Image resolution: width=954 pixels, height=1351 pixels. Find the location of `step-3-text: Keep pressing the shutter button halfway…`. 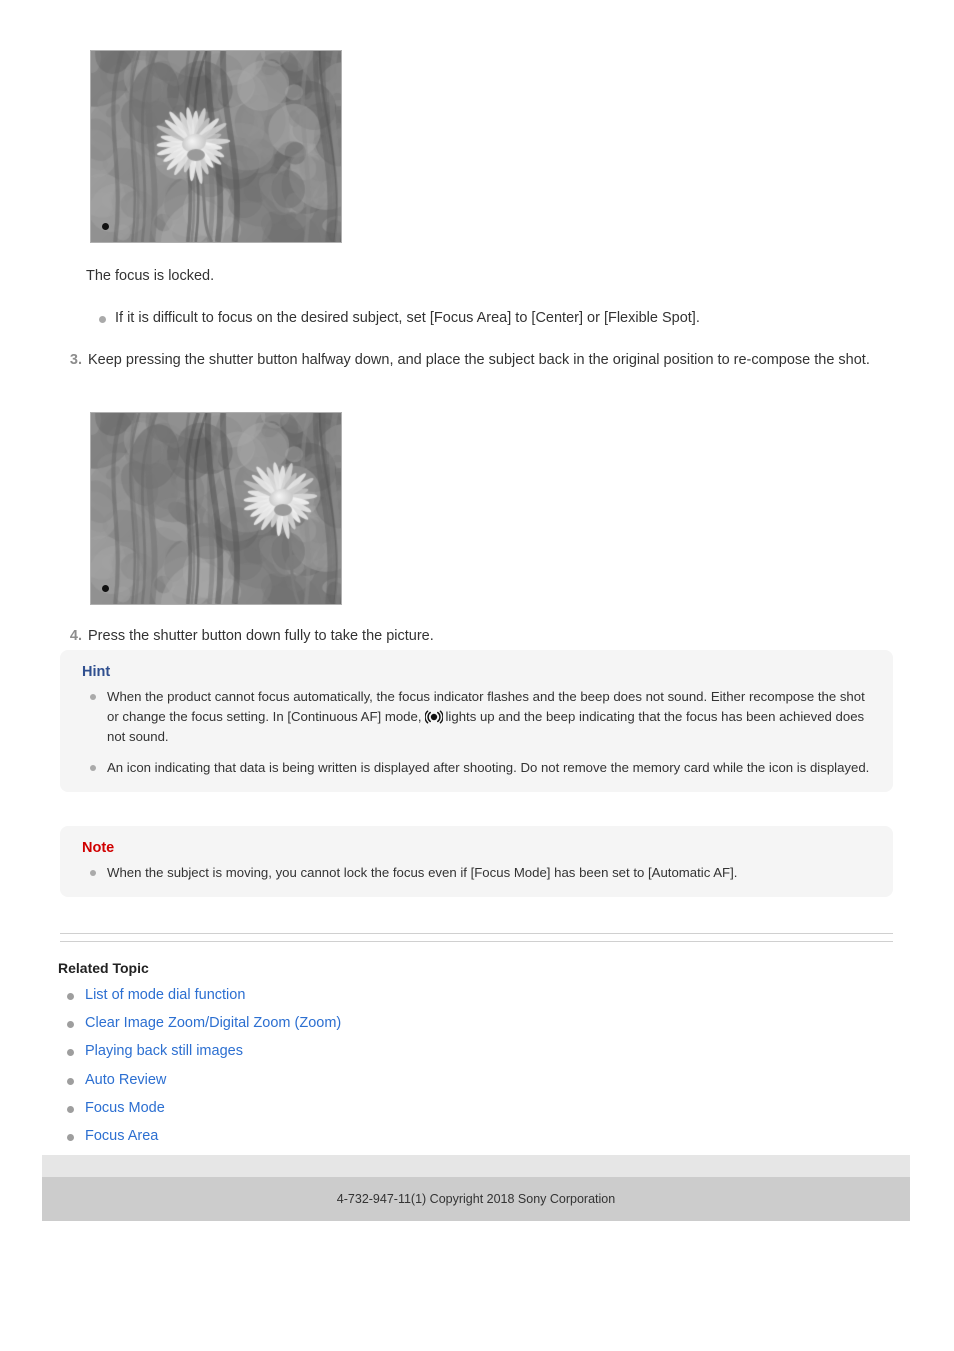

step-3-text: Keep pressing the shutter button halfway… is located at coordinates (479, 360).